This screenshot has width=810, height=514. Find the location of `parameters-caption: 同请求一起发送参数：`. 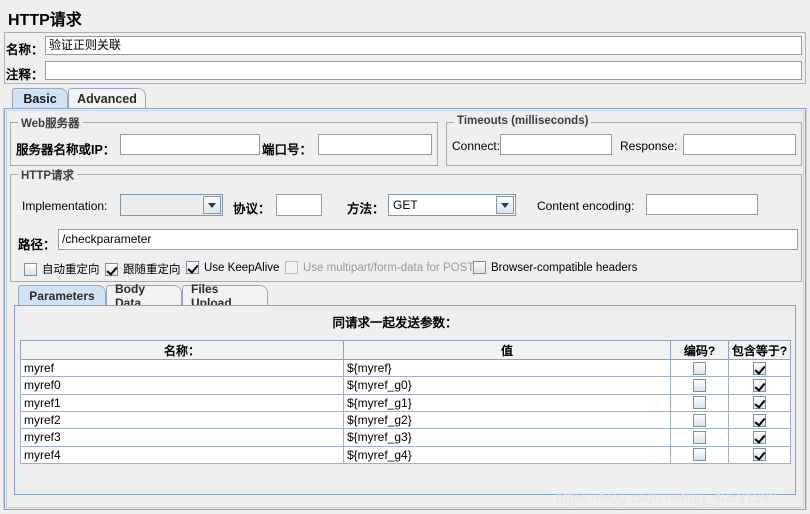

parameters-caption: 同请求一起发送参数： is located at coordinates (395, 323).